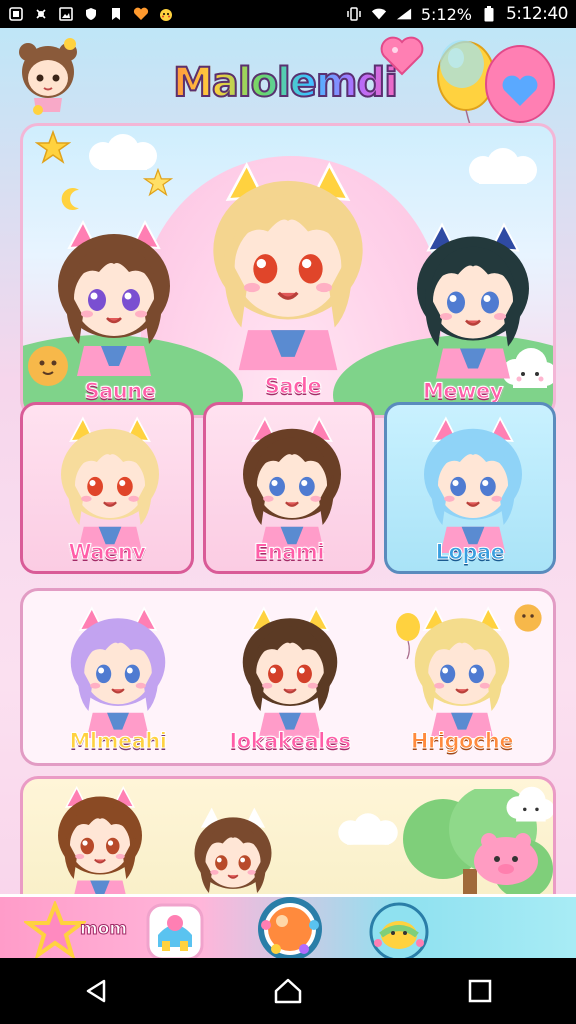 Image resolution: width=576 pixels, height=1024 pixels. Describe the element at coordinates (480, 991) in the screenshot. I see `recents-button` at that location.